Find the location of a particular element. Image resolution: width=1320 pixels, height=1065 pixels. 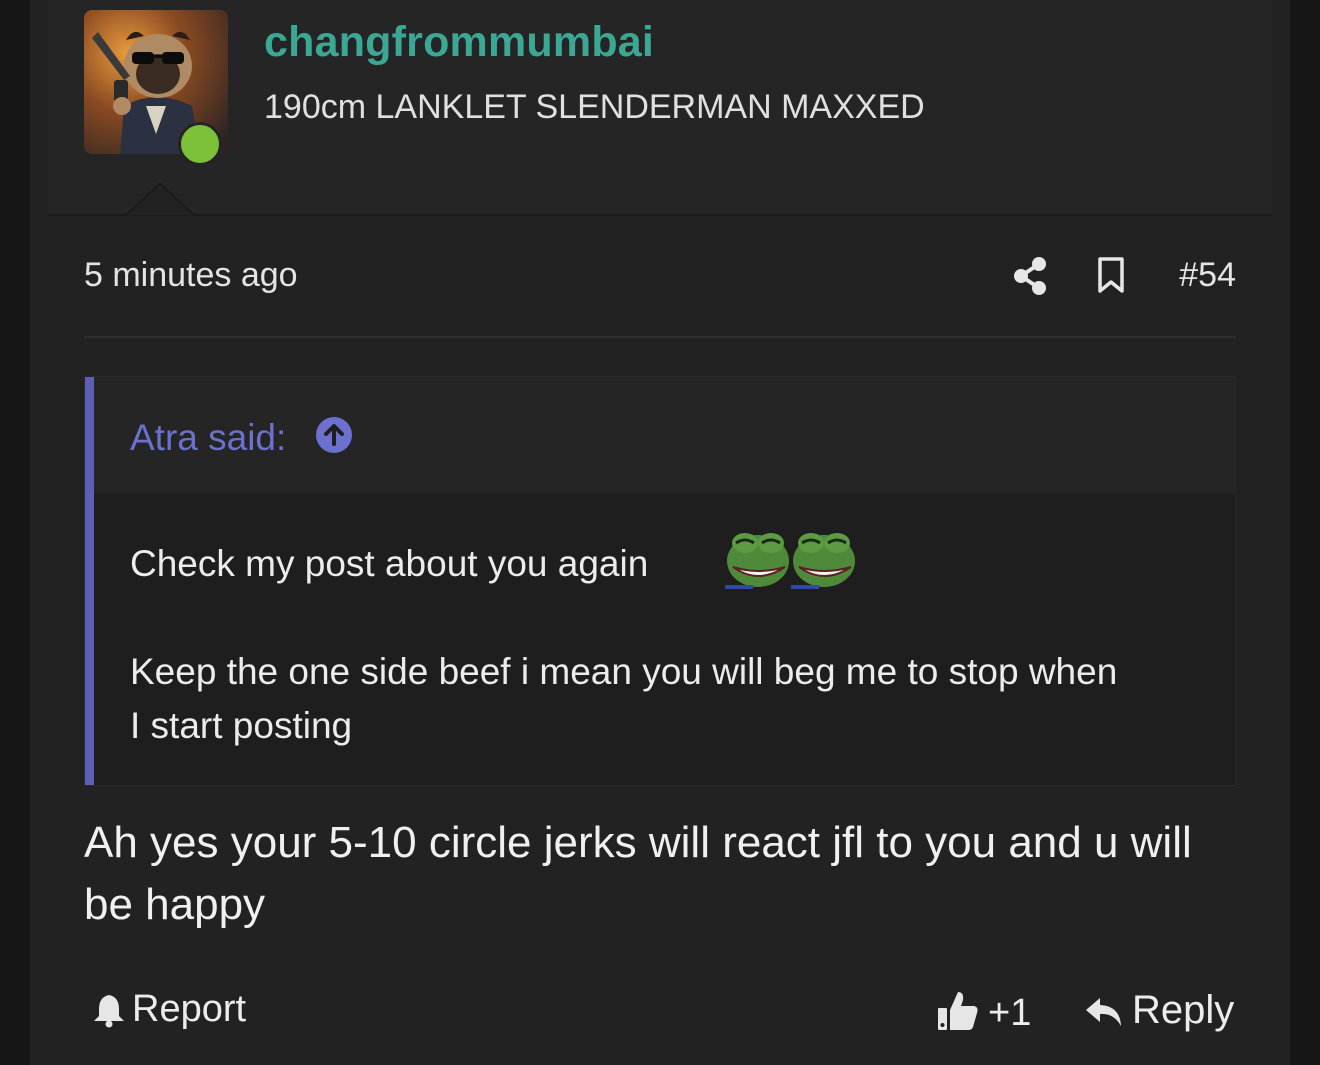

online-status-indicator is located at coordinates (200, 144).